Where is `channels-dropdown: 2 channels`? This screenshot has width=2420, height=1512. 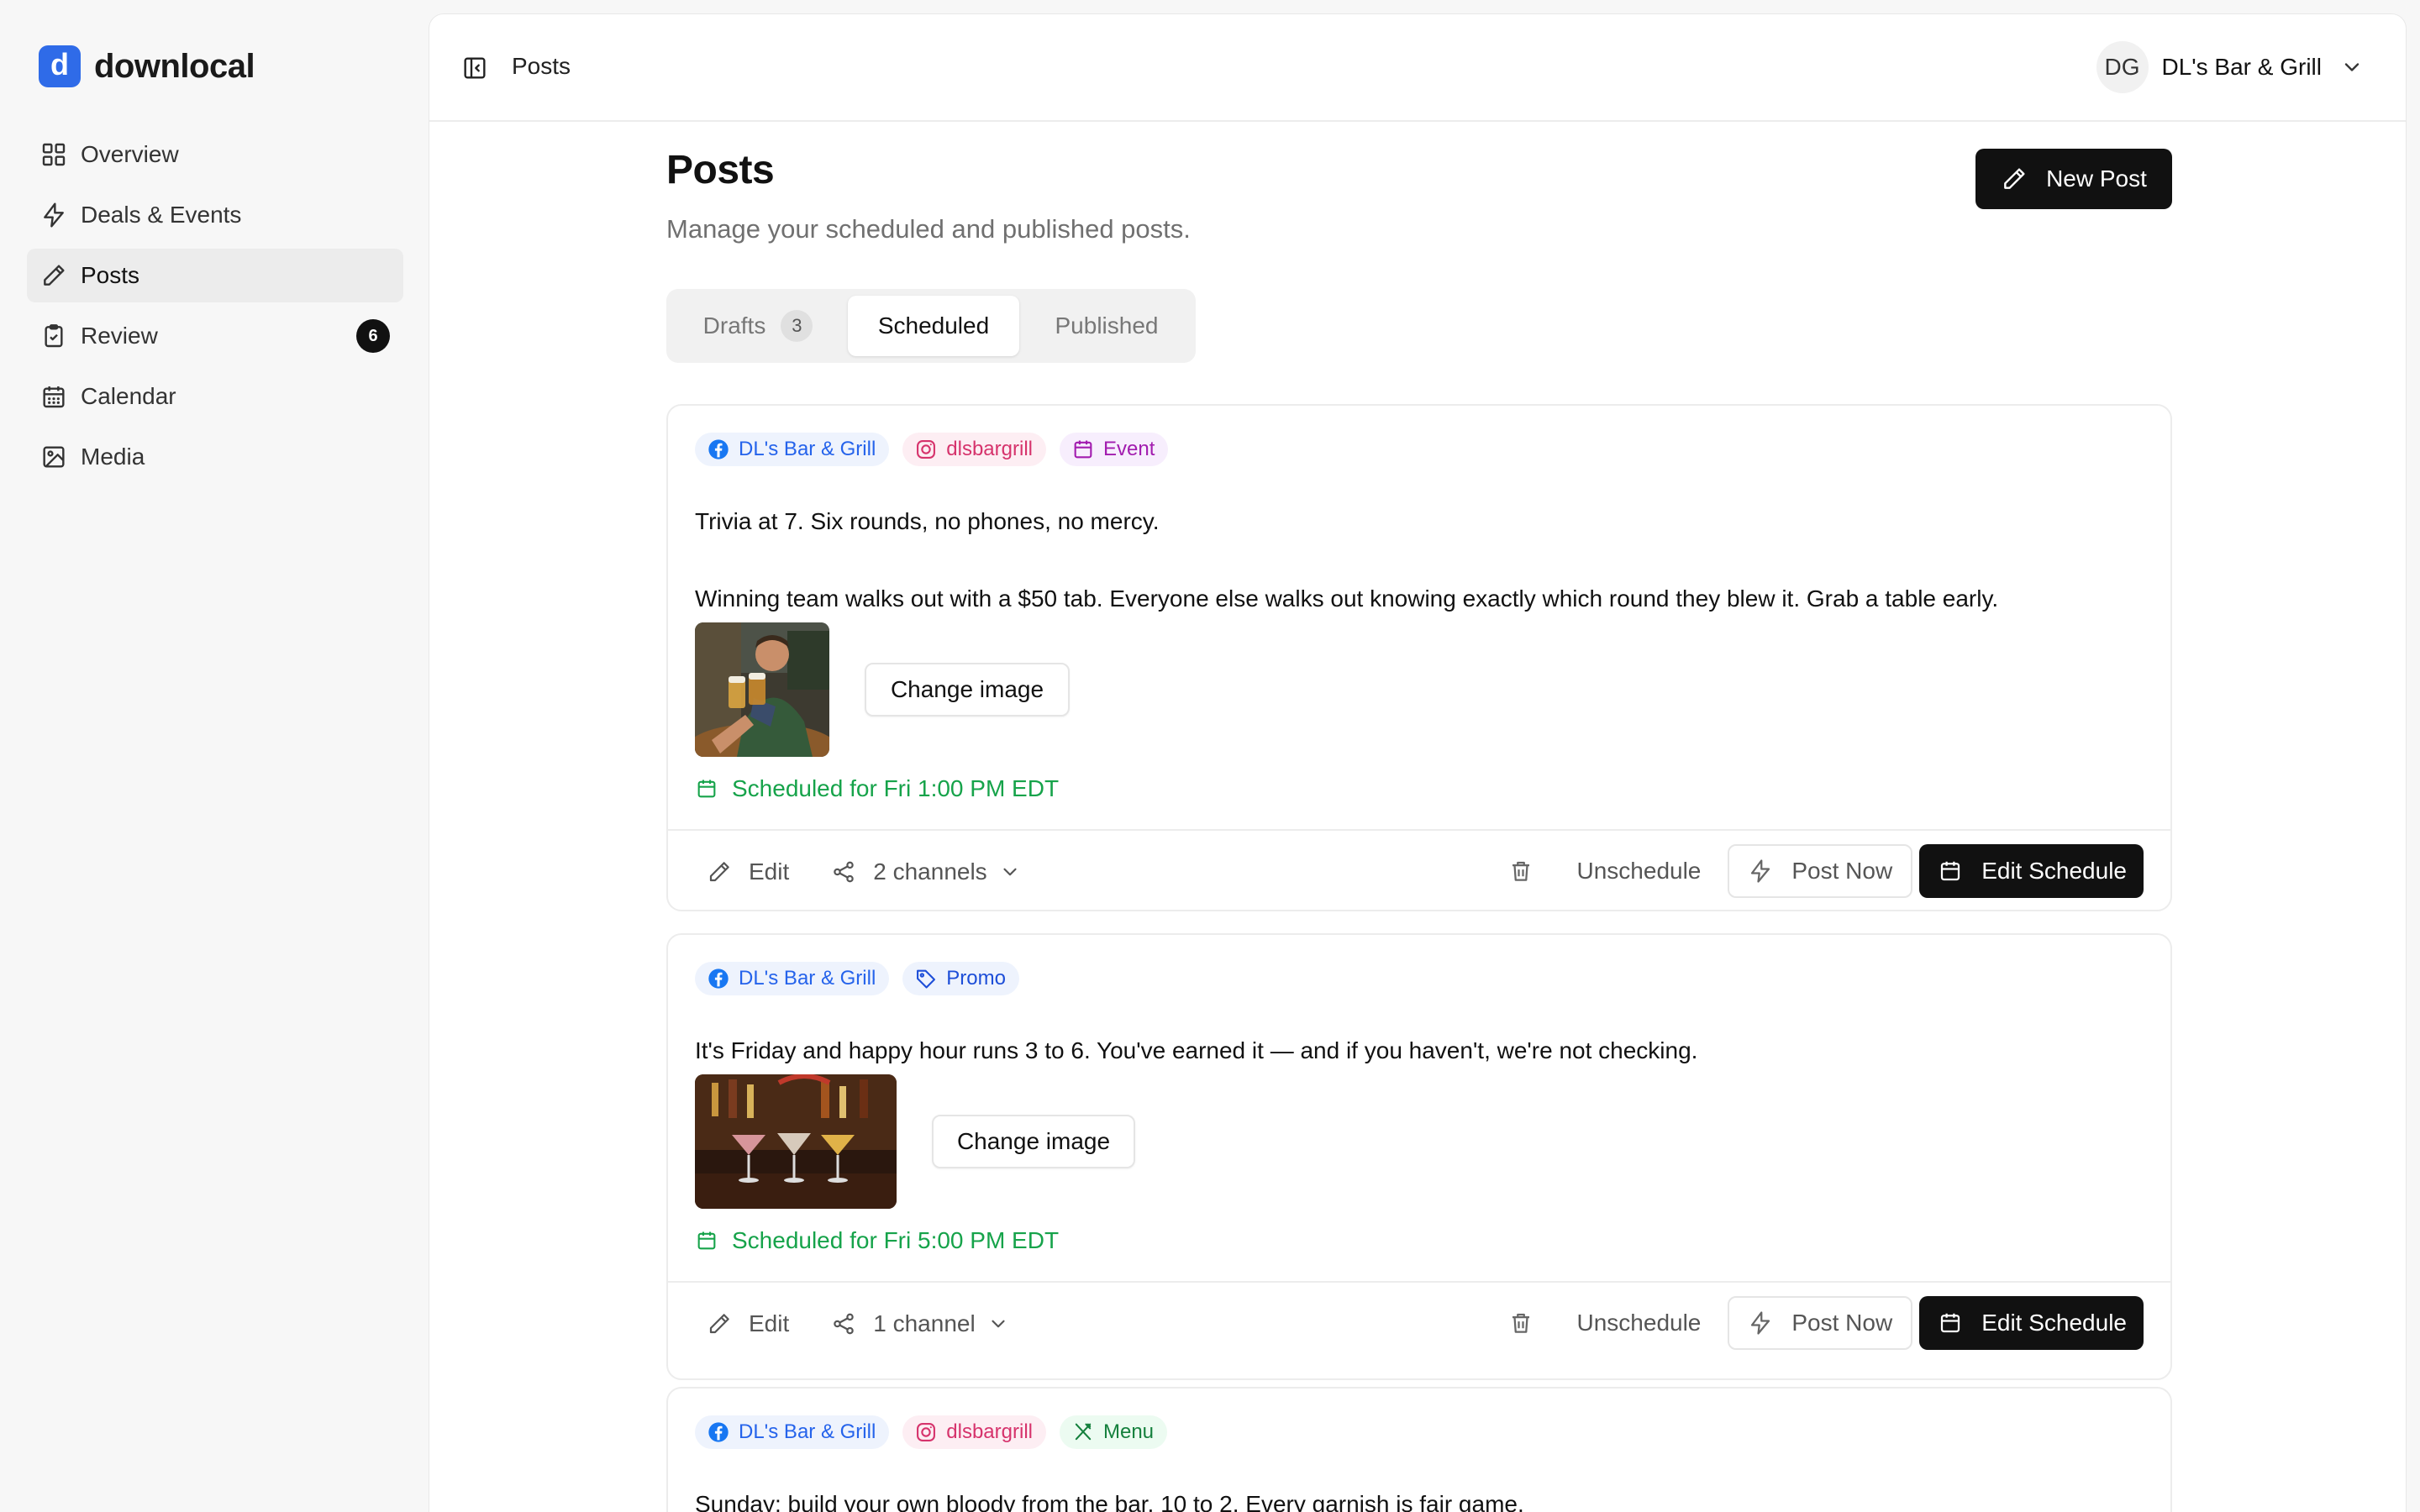 channels-dropdown: 2 channels is located at coordinates (926, 871).